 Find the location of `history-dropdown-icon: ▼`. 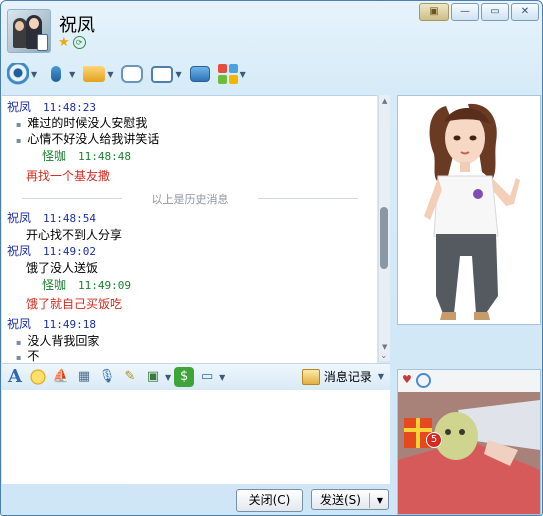

history-dropdown-icon: ▼ is located at coordinates (380, 376).